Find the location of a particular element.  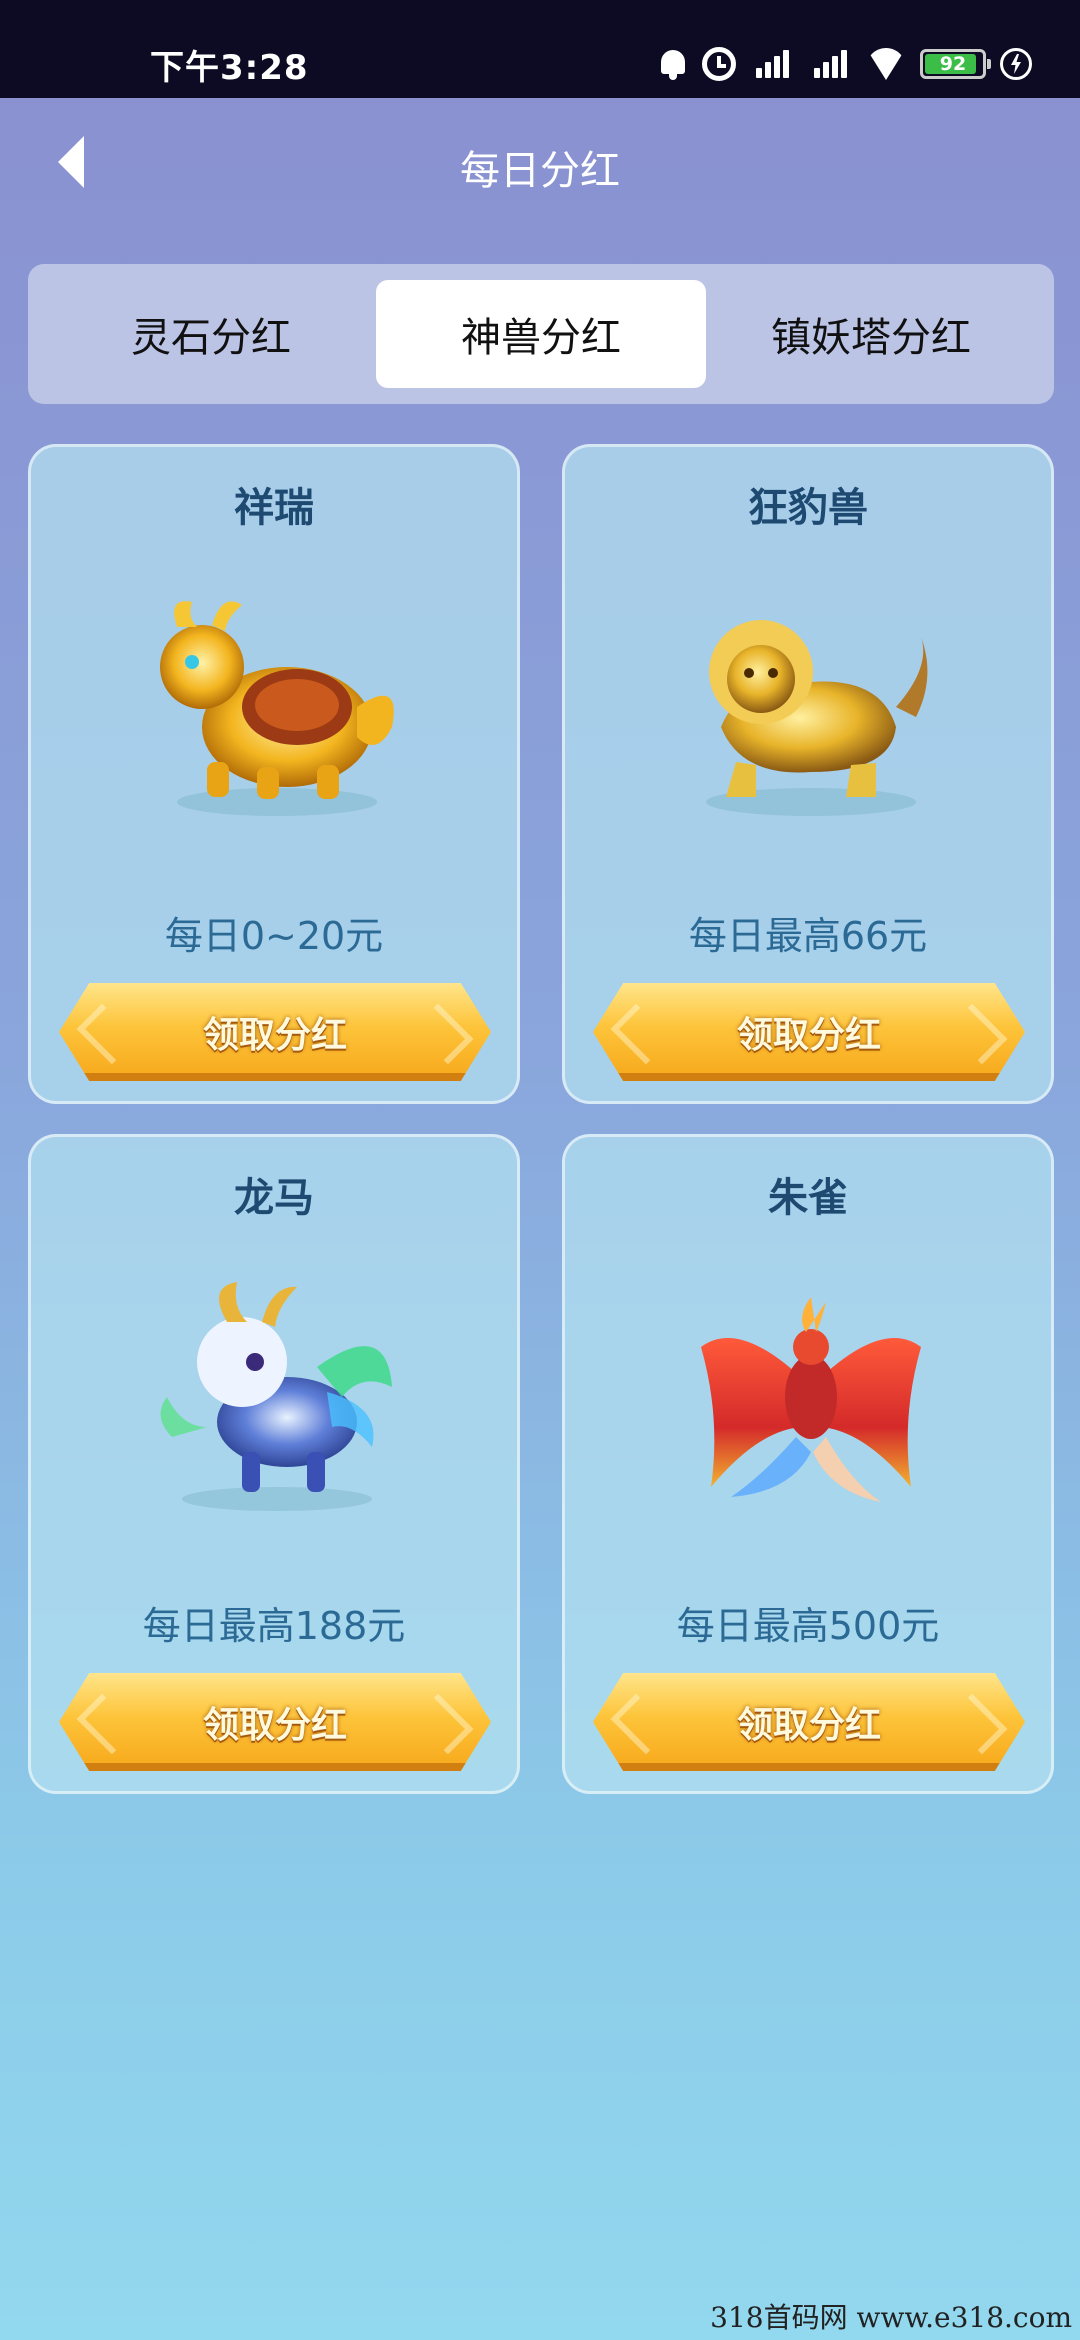

status-bar: 下午3:28 92 is located at coordinates (540, 49).